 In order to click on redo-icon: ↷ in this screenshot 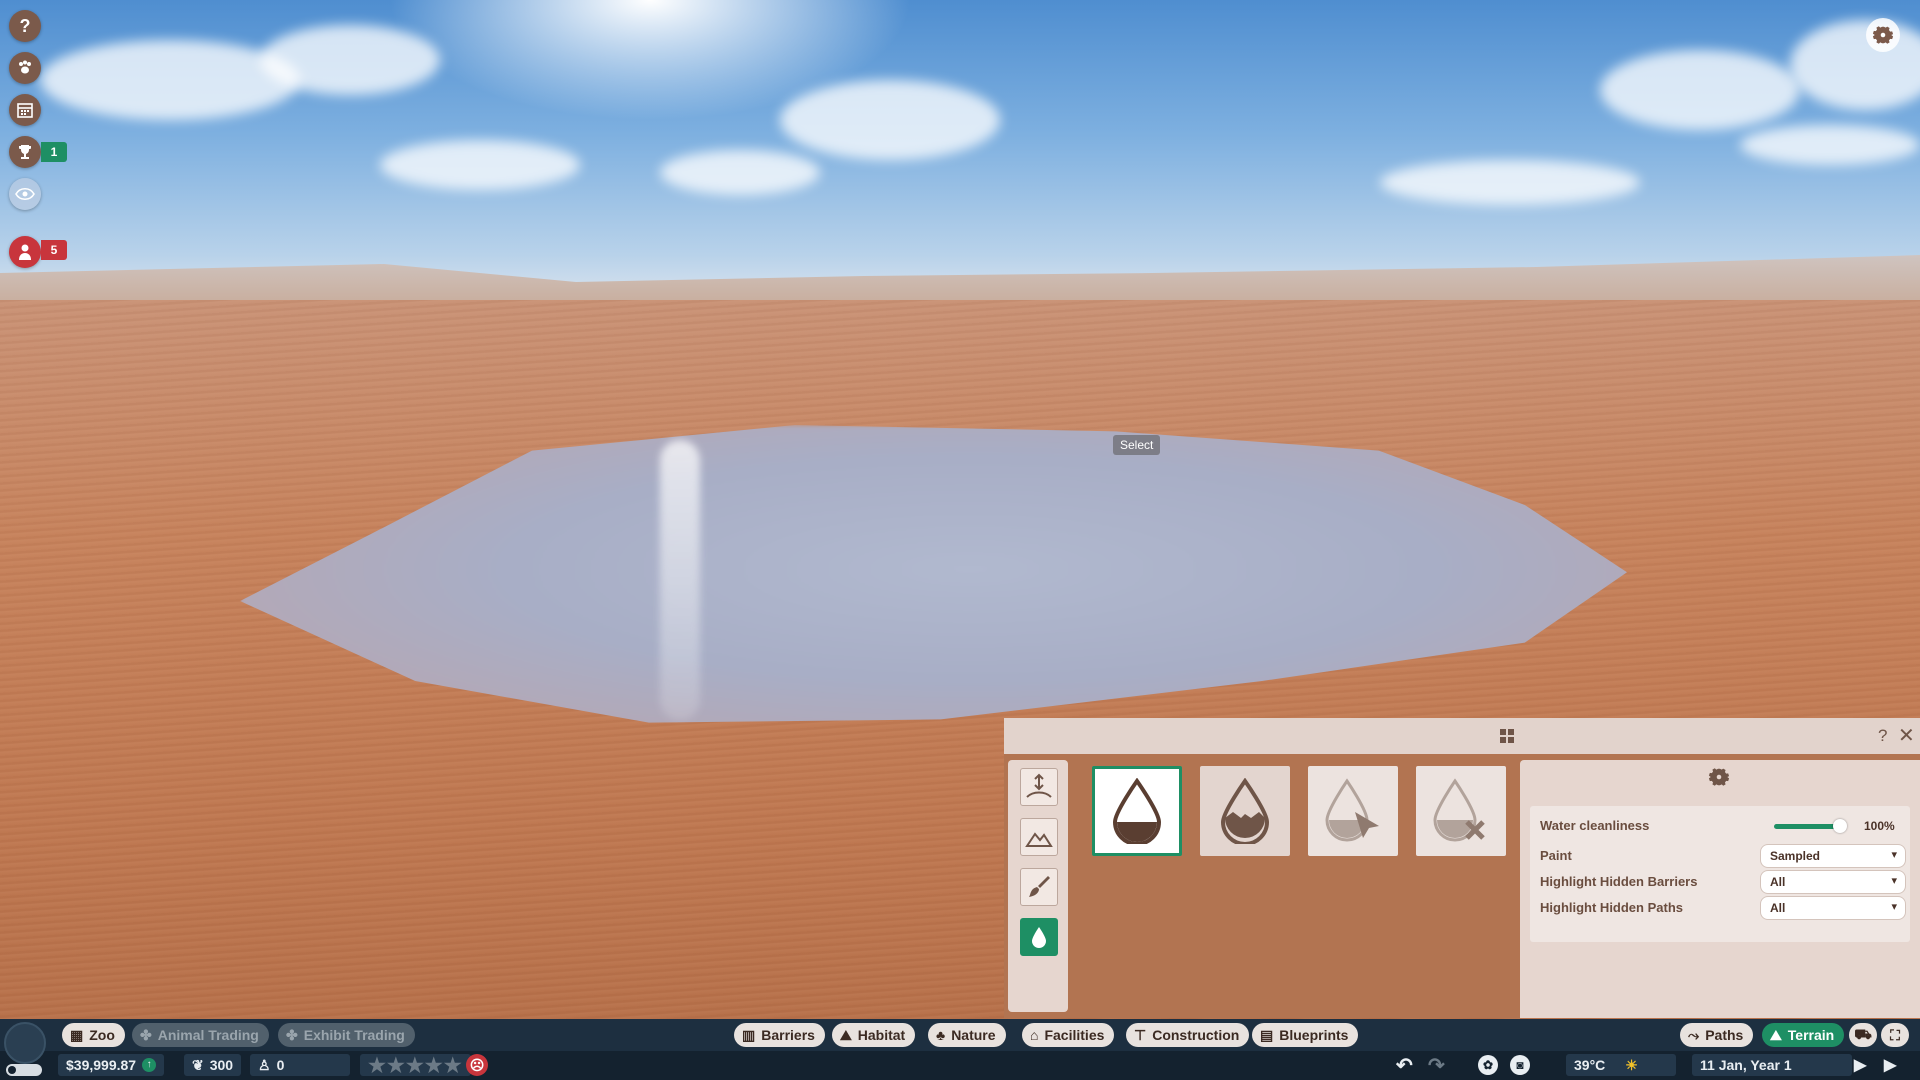, I will do `click(1436, 1065)`.